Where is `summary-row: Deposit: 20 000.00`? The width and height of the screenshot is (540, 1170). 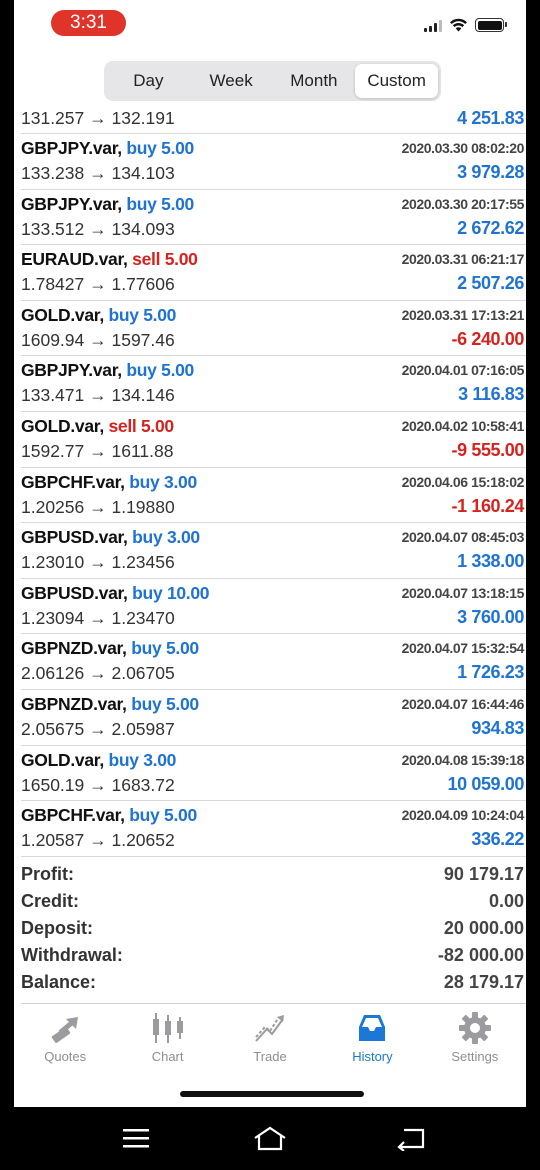
summary-row: Deposit: 20 000.00 is located at coordinates (272, 929).